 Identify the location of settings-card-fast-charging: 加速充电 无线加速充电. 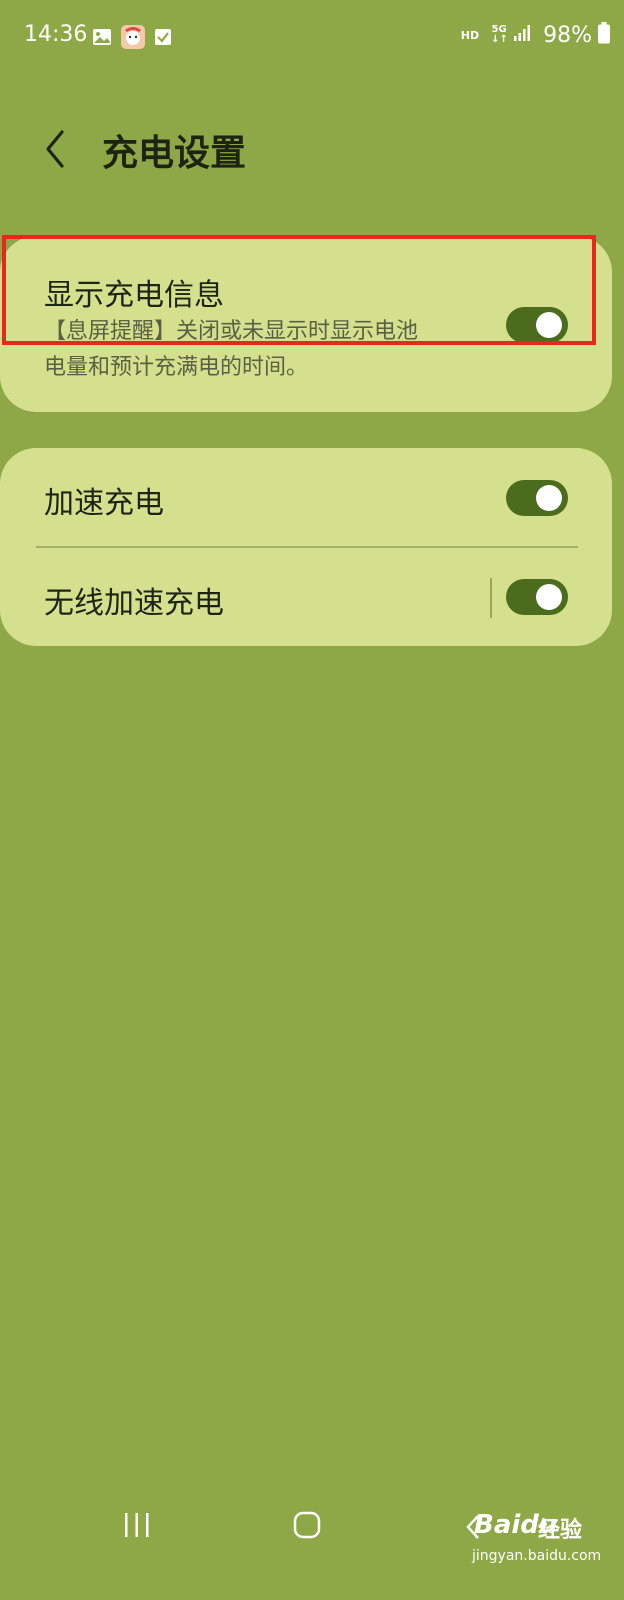
(306, 547).